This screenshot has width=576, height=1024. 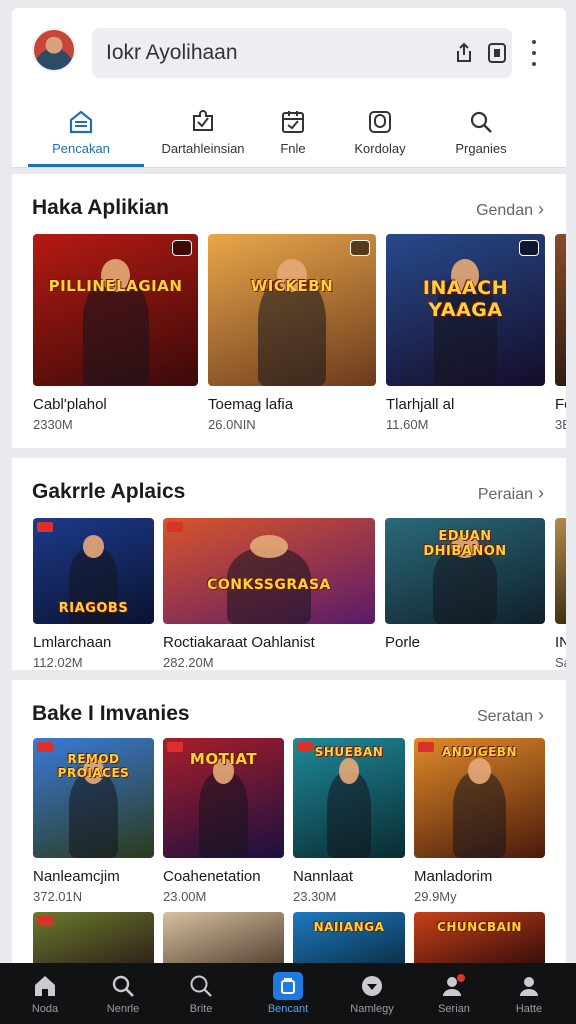 I want to click on app-card: EDUAN DHIBANON Porle, so click(x=465, y=586).